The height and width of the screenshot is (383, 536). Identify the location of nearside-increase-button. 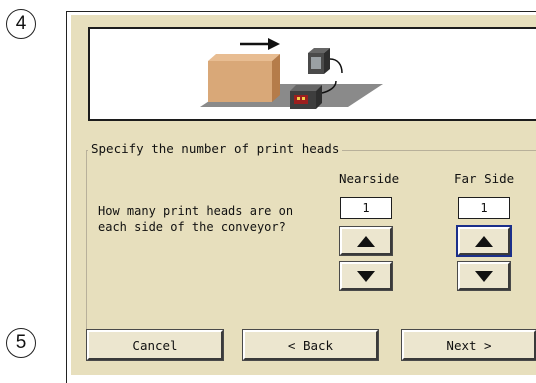
(366, 241).